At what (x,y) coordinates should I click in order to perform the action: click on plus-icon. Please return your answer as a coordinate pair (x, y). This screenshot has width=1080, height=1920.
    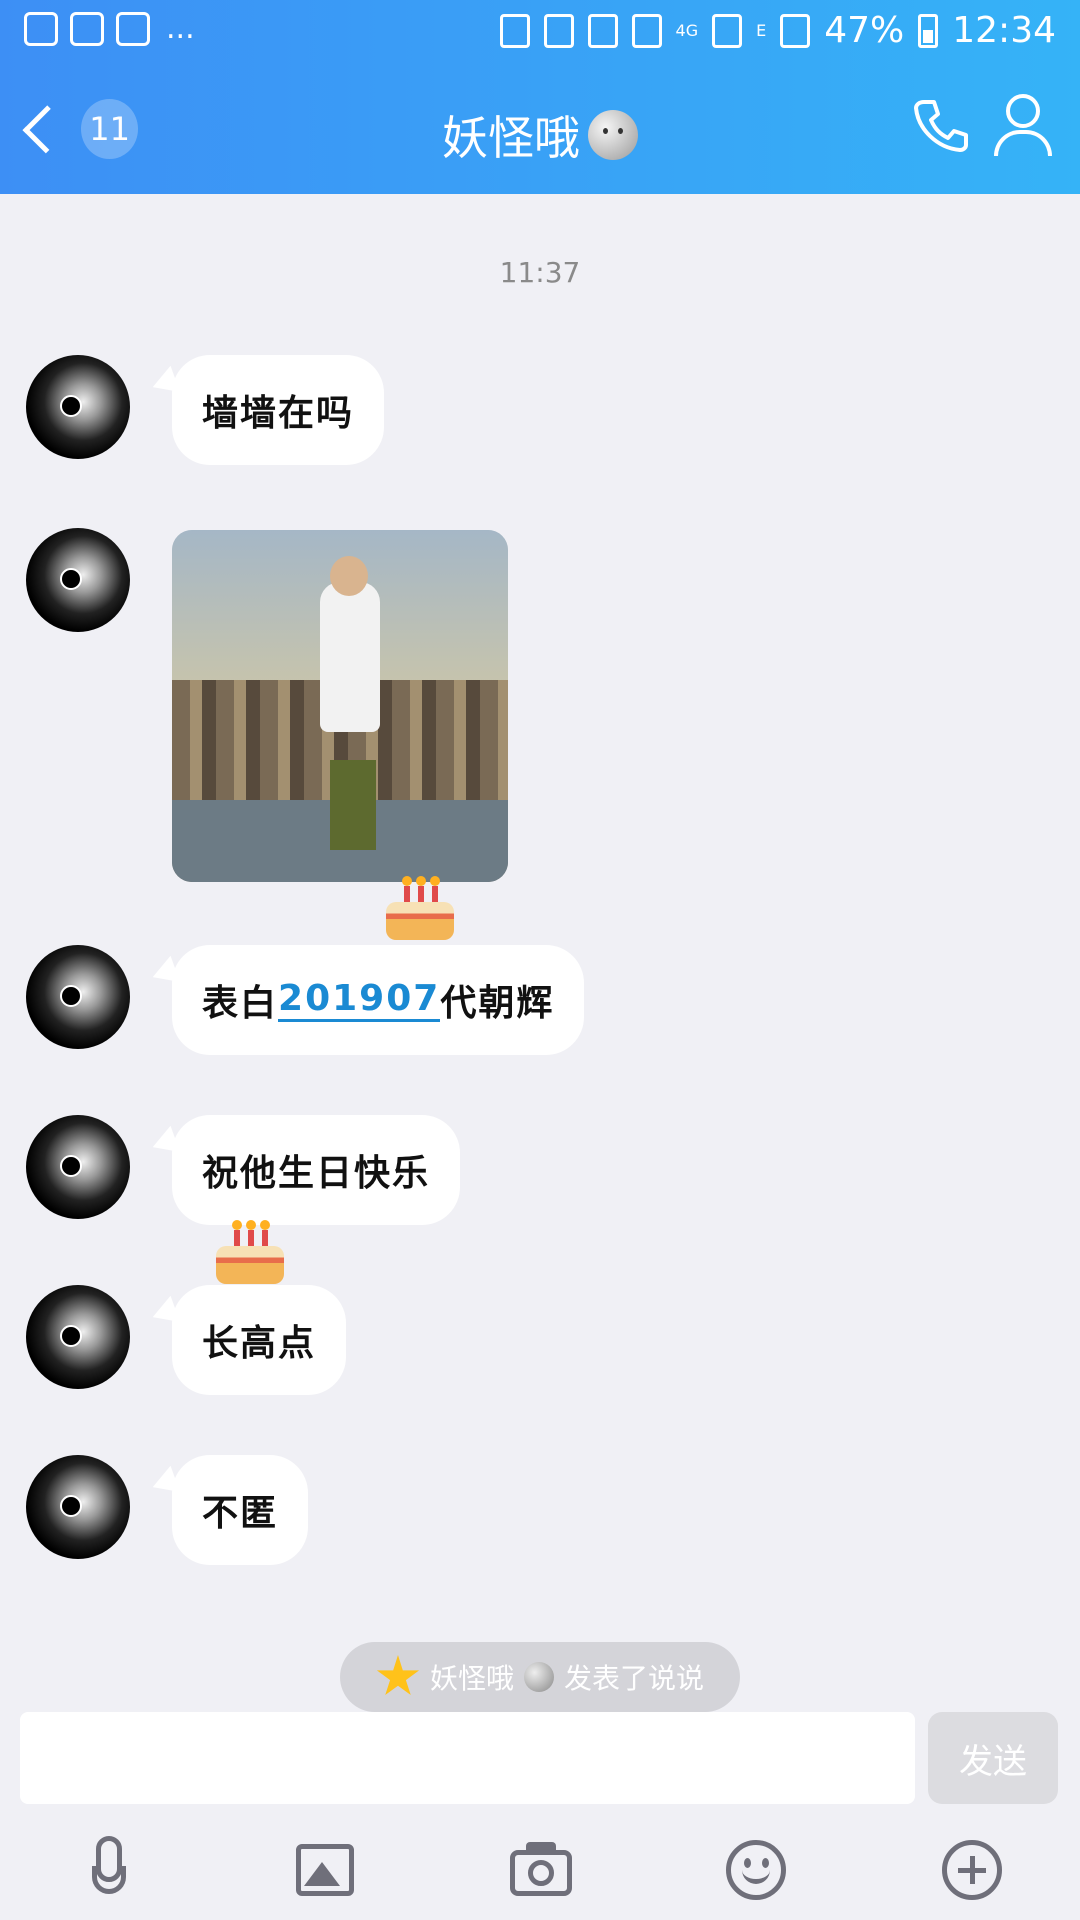
    Looking at the image, I should click on (973, 1871).